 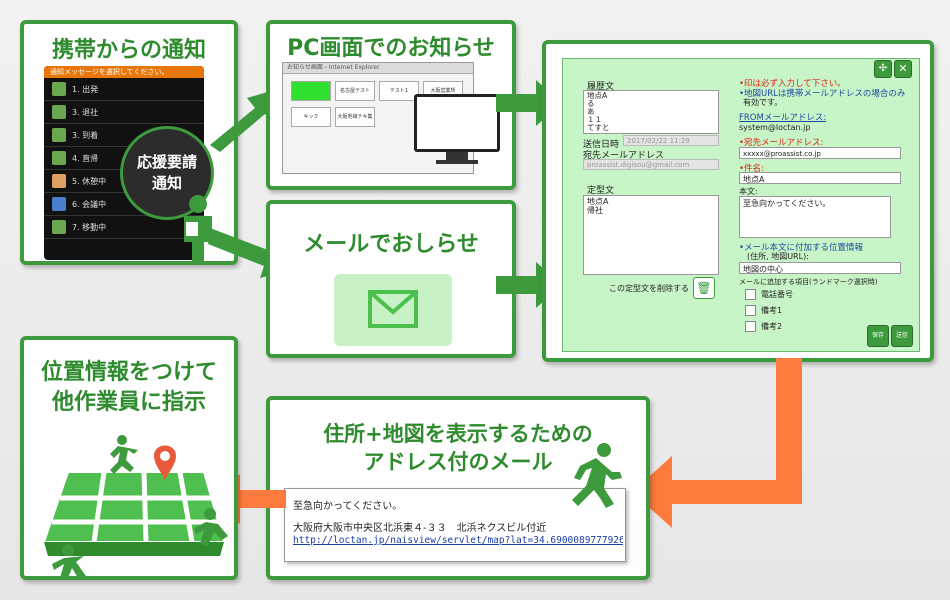 What do you see at coordinates (135, 506) in the screenshot?
I see `map-illustration` at bounding box center [135, 506].